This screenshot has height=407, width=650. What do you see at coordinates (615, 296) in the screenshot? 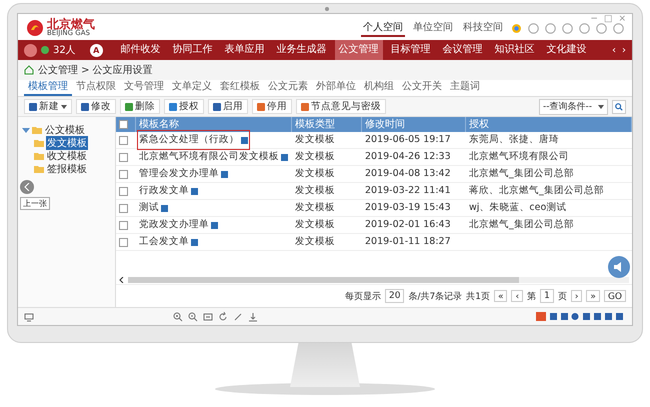
I see `go-button: GO` at bounding box center [615, 296].